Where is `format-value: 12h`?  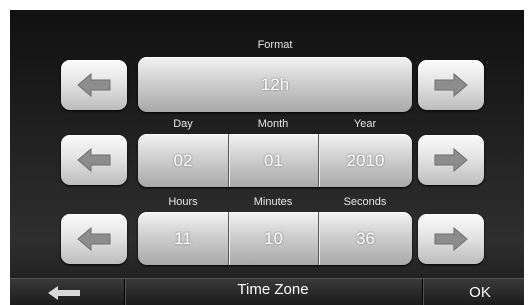 format-value: 12h is located at coordinates (275, 84).